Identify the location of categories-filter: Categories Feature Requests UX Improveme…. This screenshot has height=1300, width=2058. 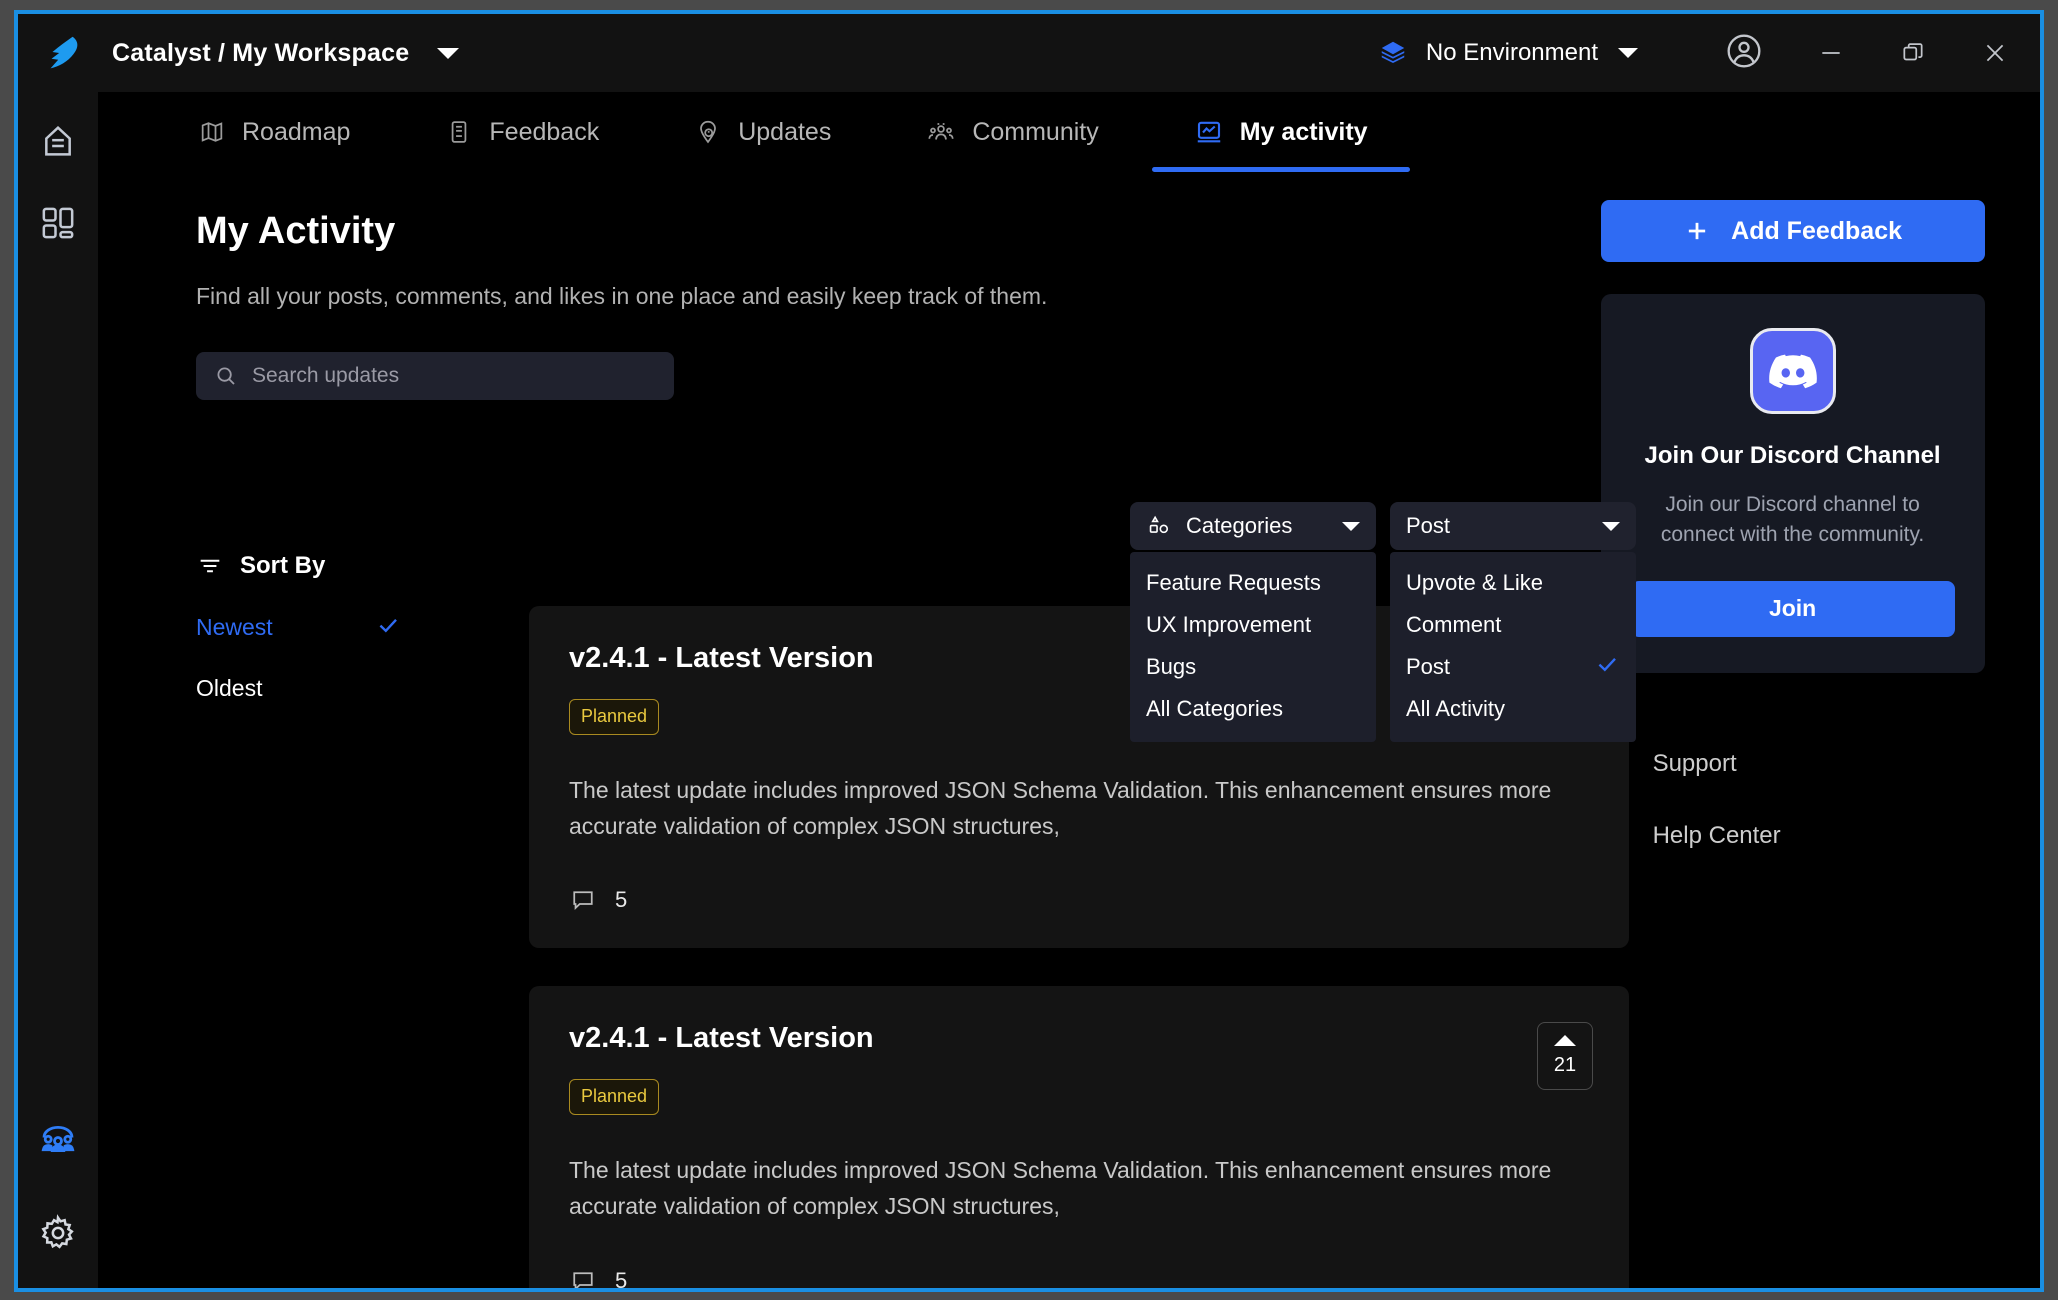
(1253, 622).